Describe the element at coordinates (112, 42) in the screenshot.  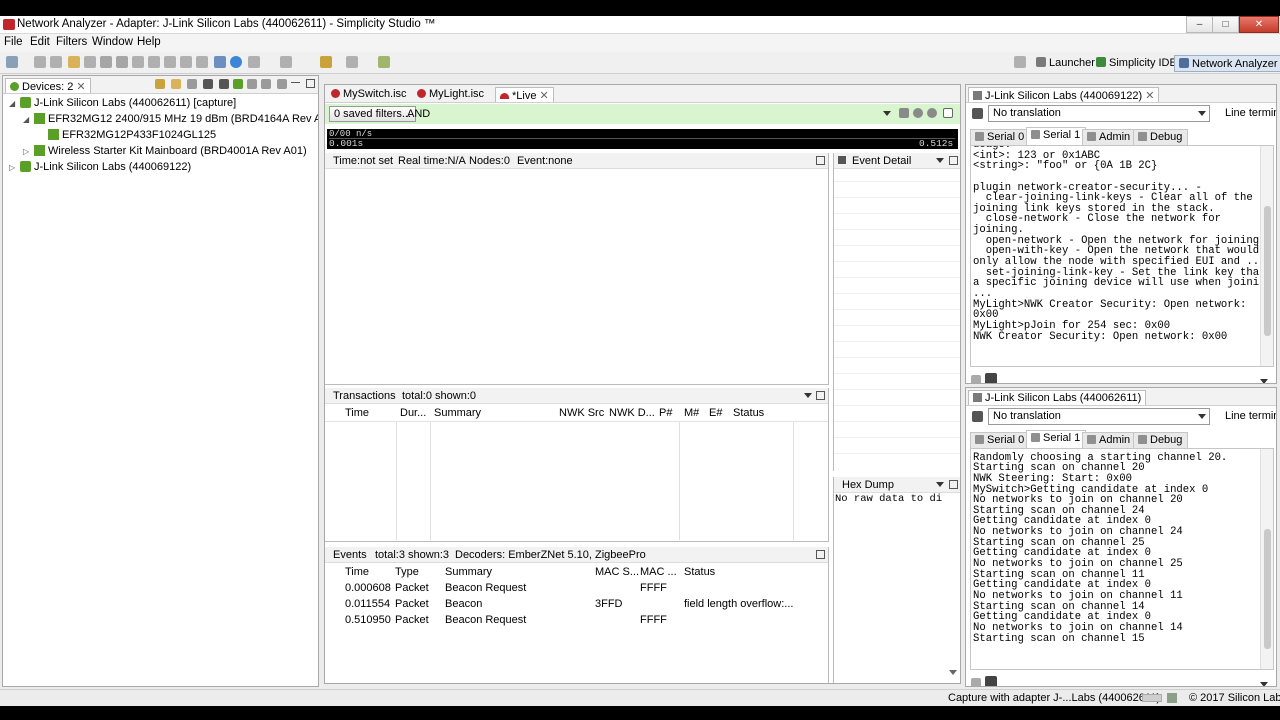
I see `menu-window: Window` at that location.